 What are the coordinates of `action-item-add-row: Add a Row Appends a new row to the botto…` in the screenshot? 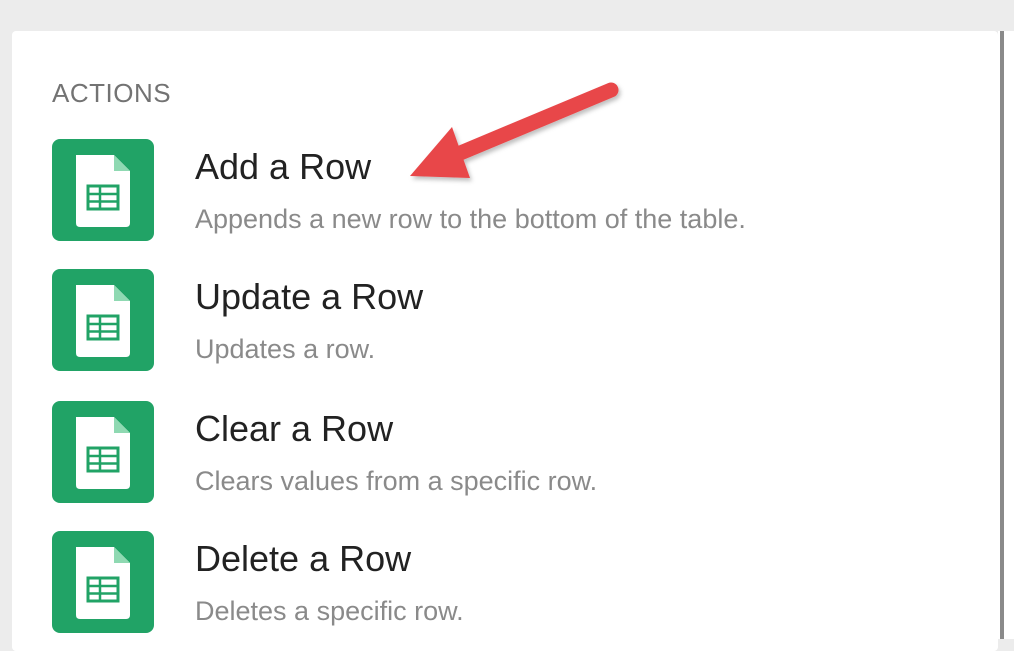 It's located at (502, 191).